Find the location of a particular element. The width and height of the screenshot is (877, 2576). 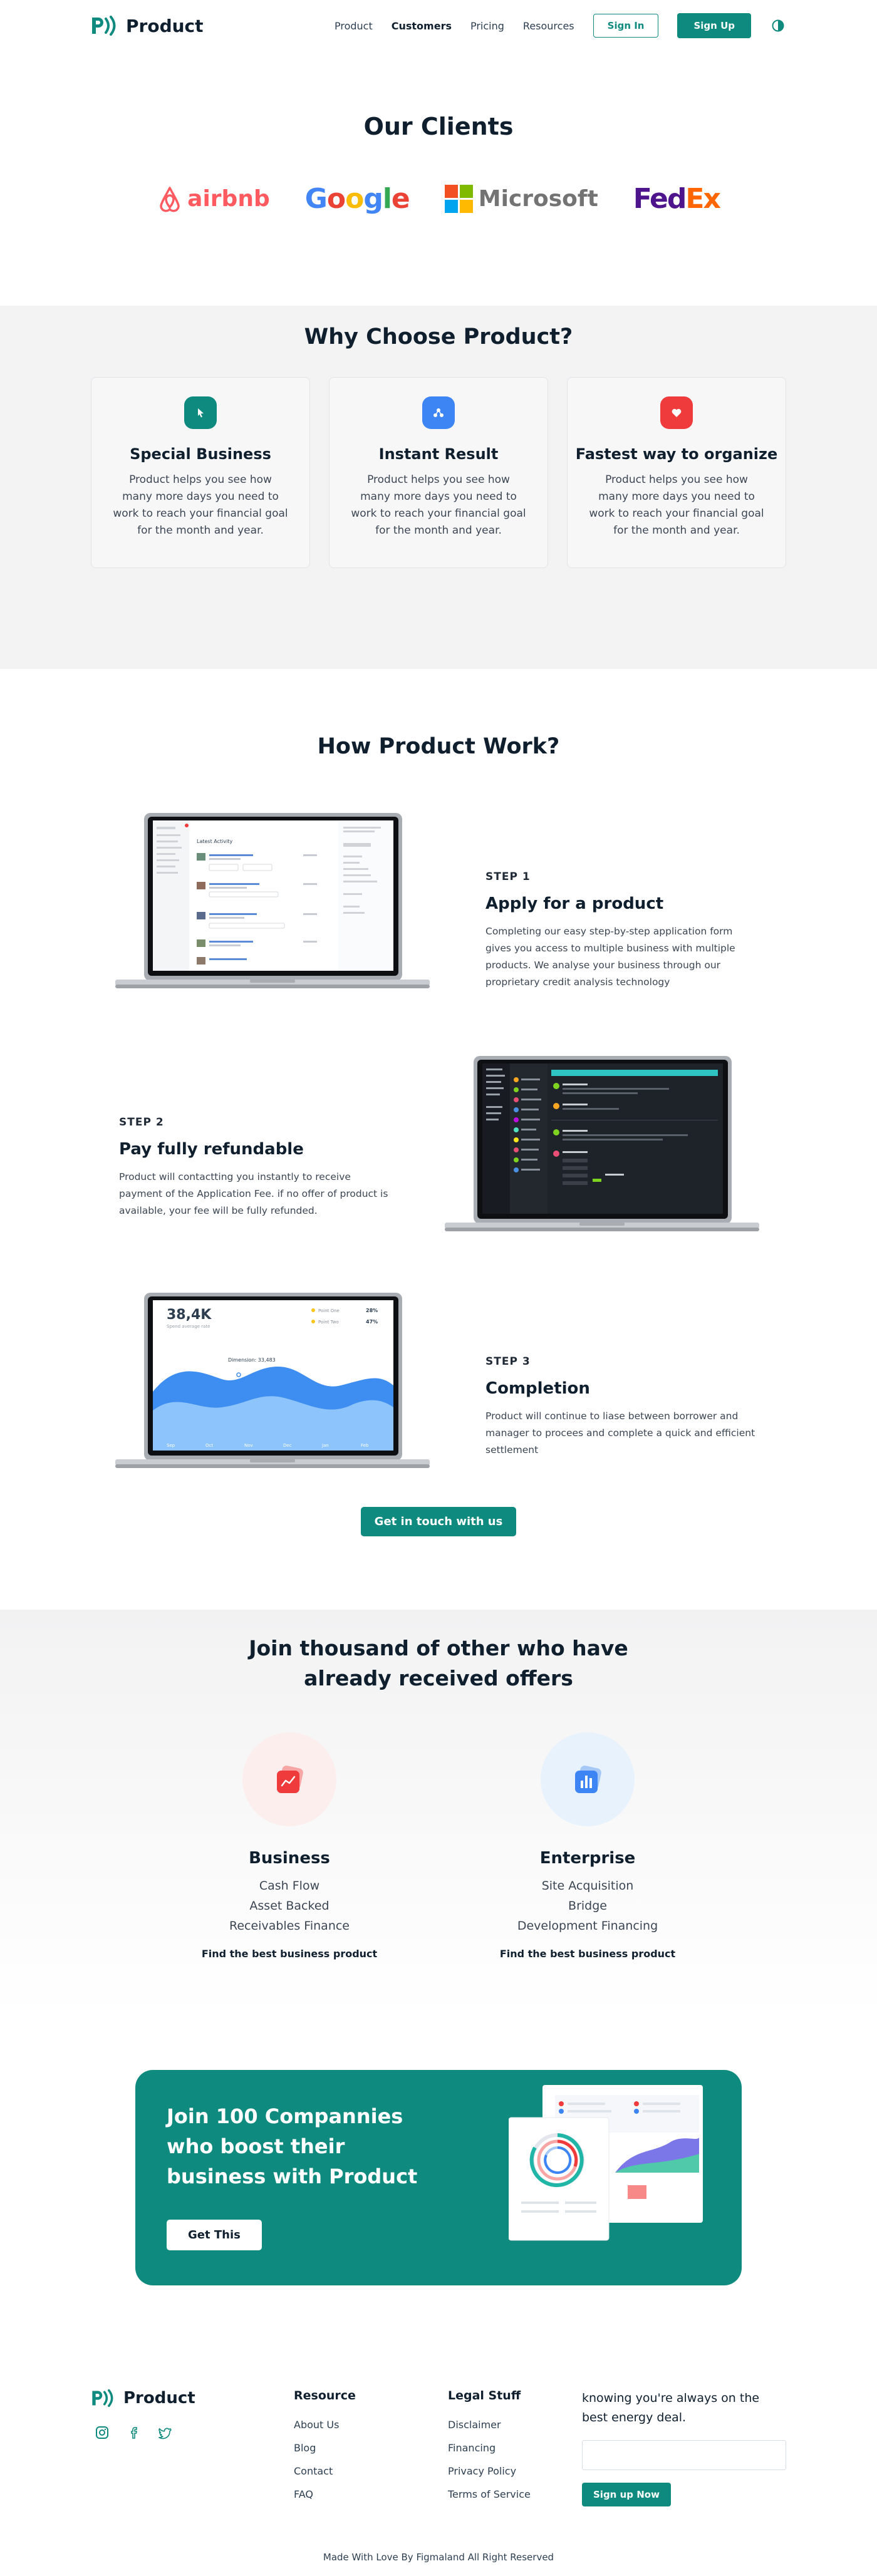

plan-title: Business is located at coordinates (289, 1858).